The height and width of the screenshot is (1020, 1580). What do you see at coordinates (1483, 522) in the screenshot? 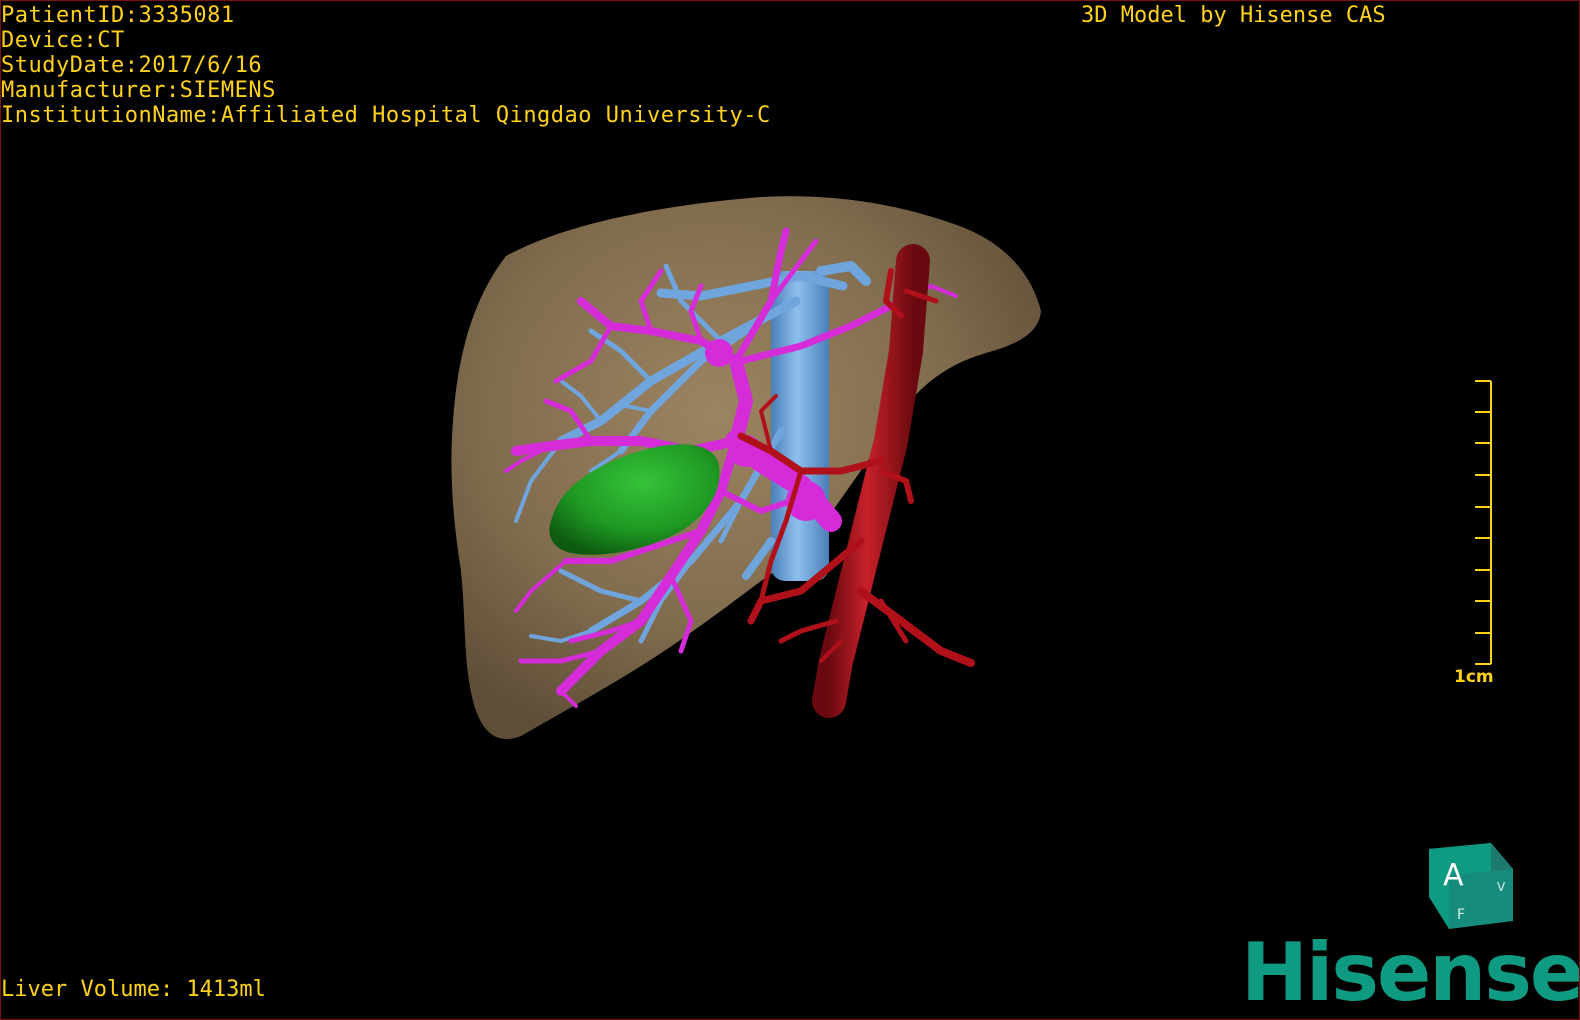
I see `scale-bar` at bounding box center [1483, 522].